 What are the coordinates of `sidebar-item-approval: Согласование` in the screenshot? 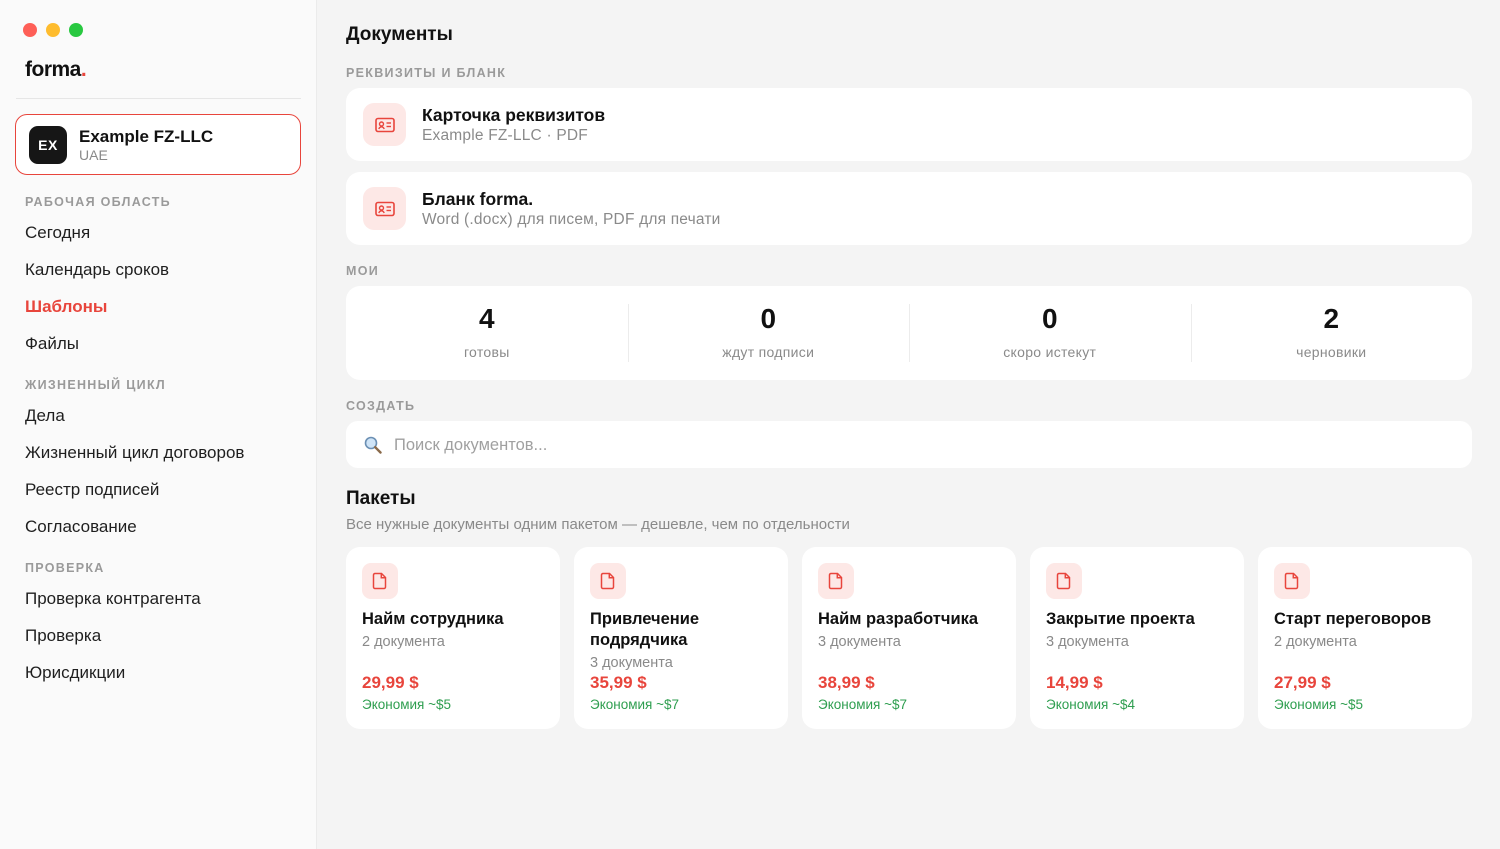 It's located at (81, 527).